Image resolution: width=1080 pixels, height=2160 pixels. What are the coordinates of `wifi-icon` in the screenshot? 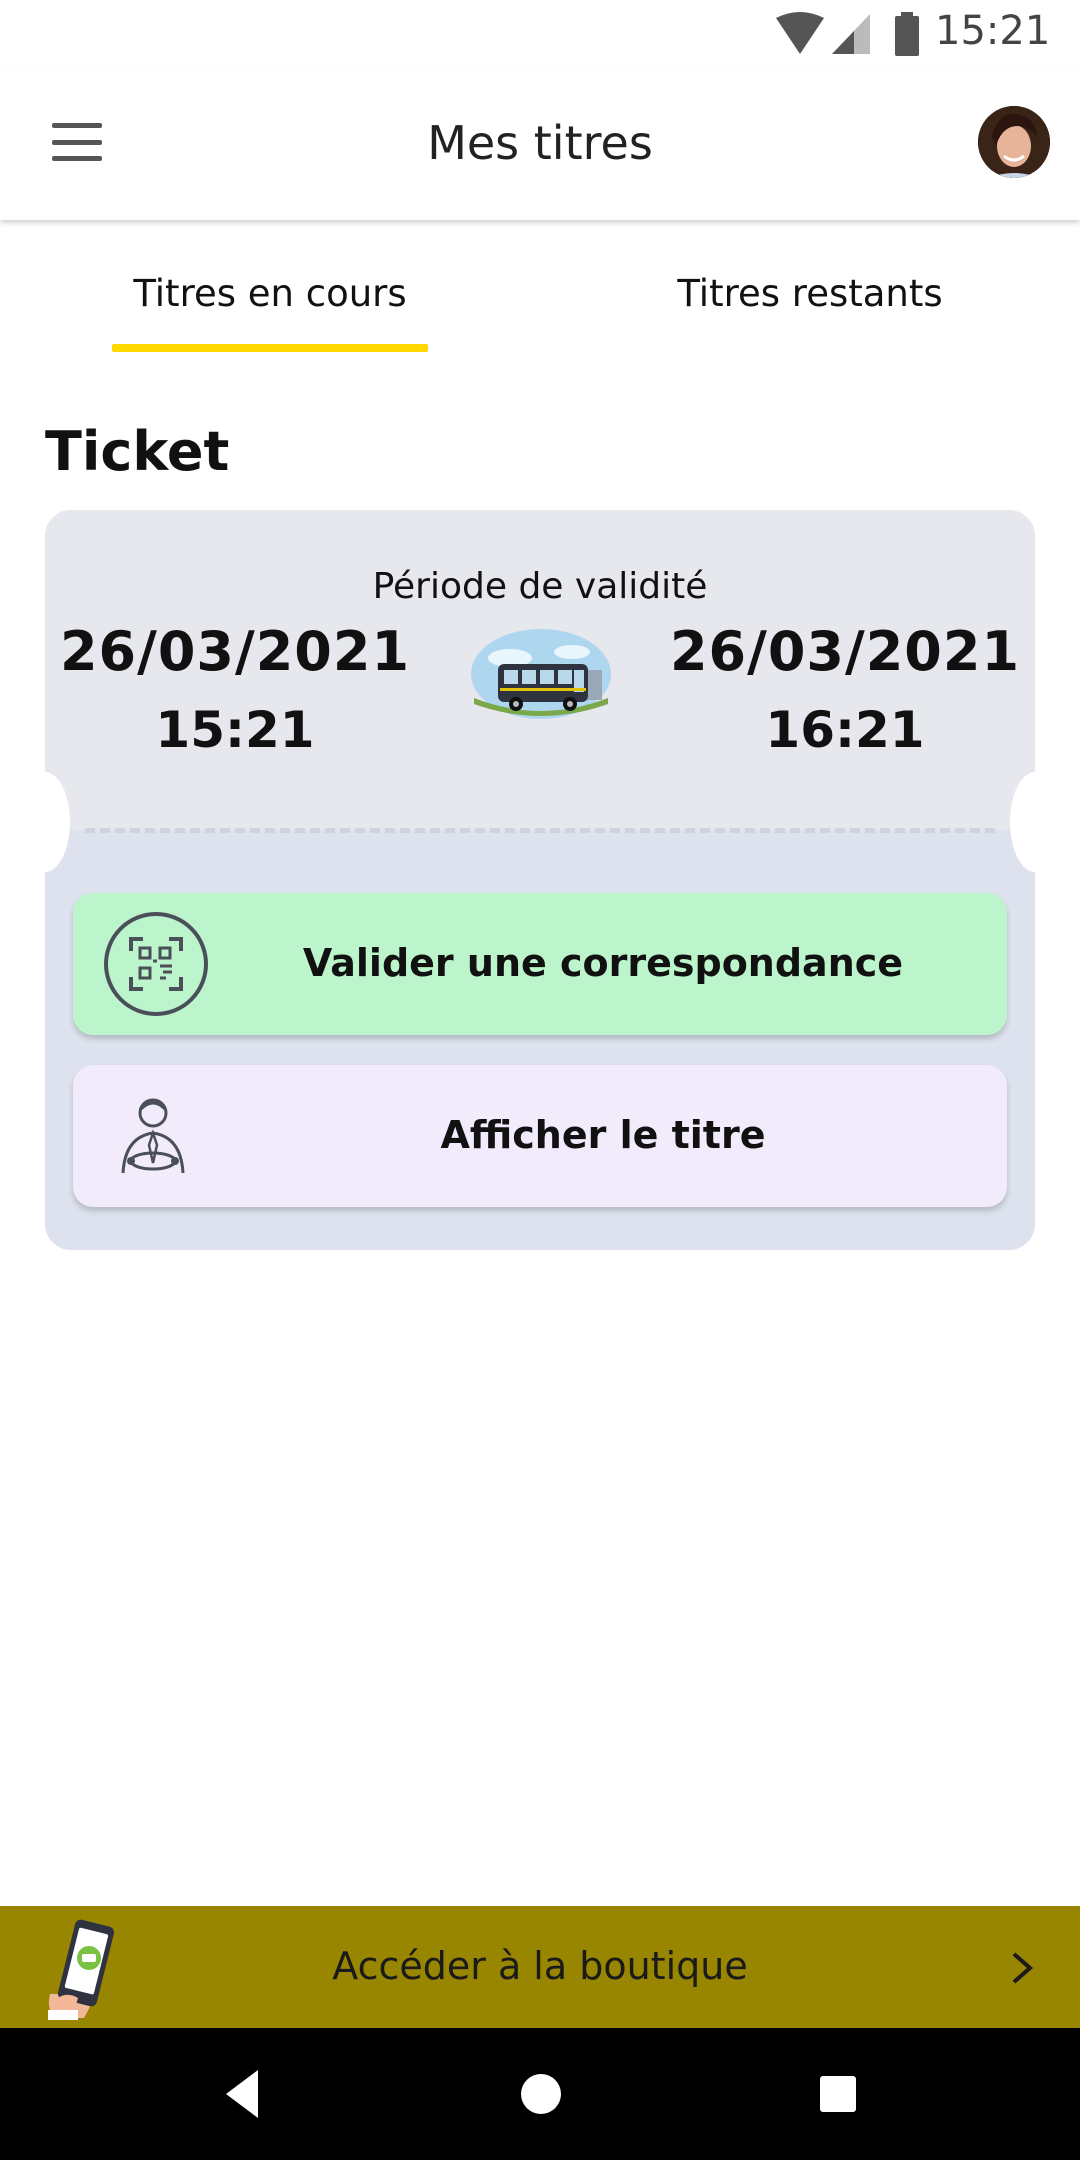 It's located at (800, 33).